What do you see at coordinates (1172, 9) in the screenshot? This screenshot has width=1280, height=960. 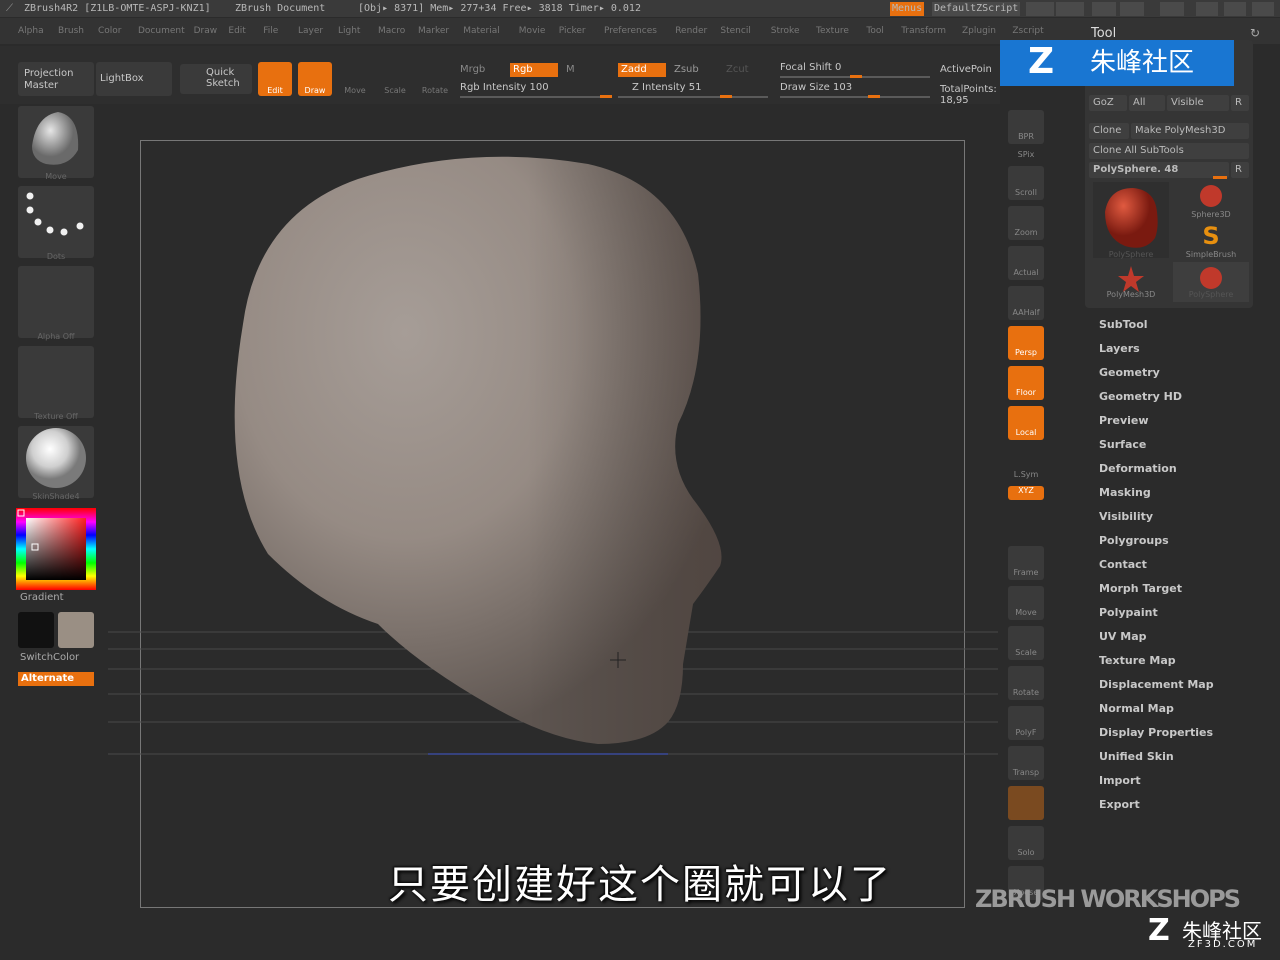 I see `lock-icon` at bounding box center [1172, 9].